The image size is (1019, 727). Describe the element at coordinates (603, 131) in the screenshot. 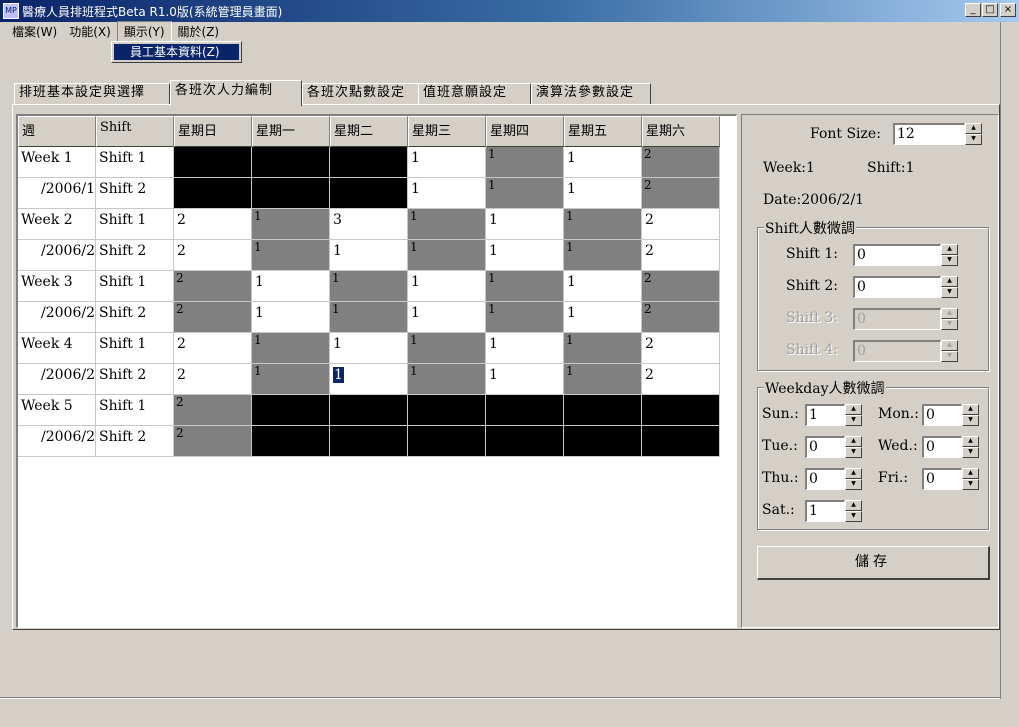

I see `grid-header-cell: 星期五` at that location.